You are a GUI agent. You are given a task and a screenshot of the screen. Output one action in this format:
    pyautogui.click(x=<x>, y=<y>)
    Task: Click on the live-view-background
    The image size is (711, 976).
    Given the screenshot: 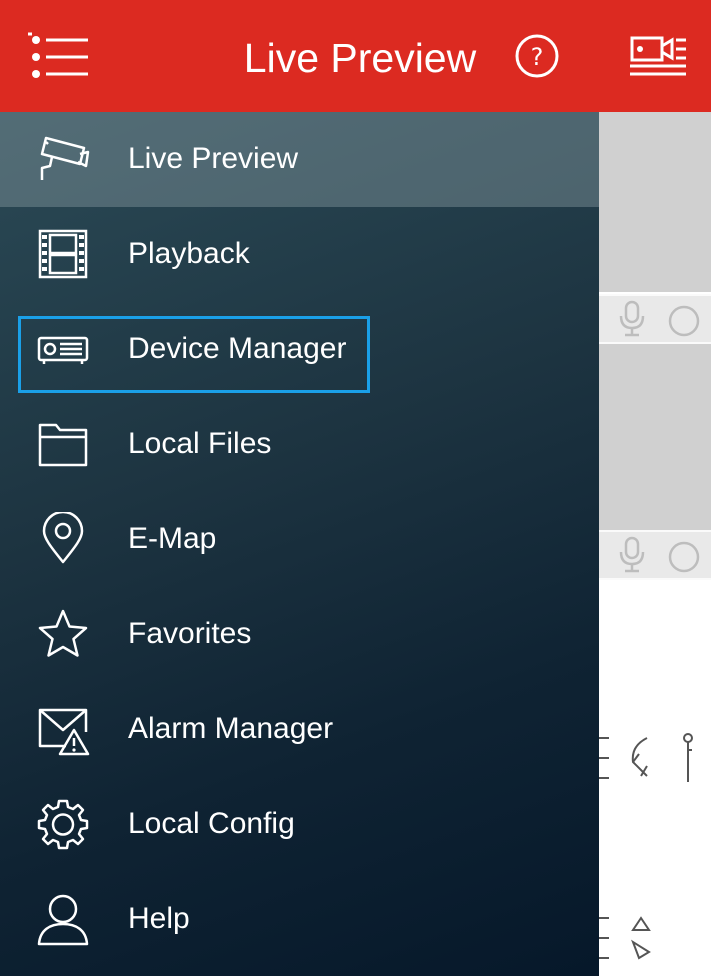 What is the action you would take?
    pyautogui.click(x=655, y=544)
    